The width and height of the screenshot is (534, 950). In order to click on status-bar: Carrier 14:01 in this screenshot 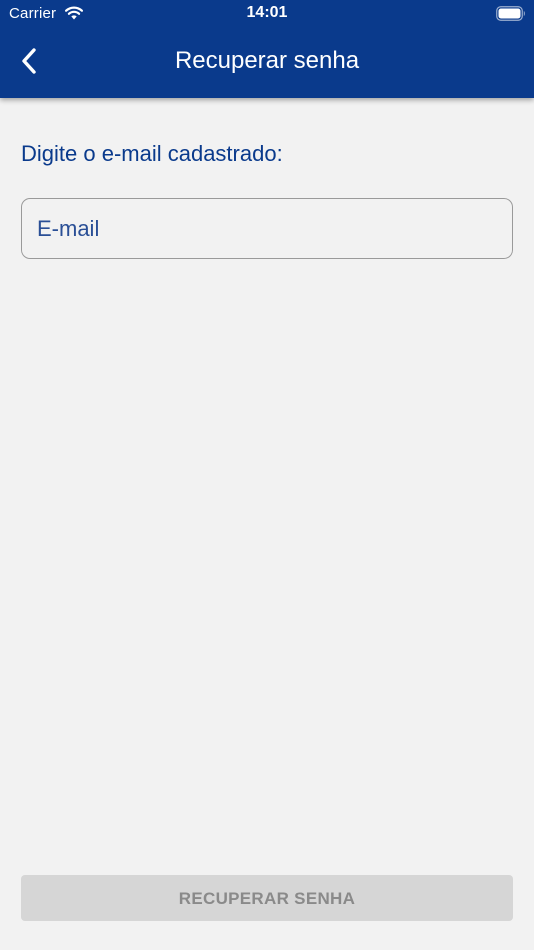, I will do `click(267, 14)`.